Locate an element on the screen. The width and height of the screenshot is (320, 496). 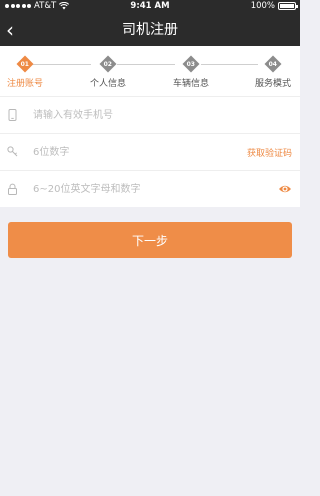
step-label: 注册账号 is located at coordinates (24, 84).